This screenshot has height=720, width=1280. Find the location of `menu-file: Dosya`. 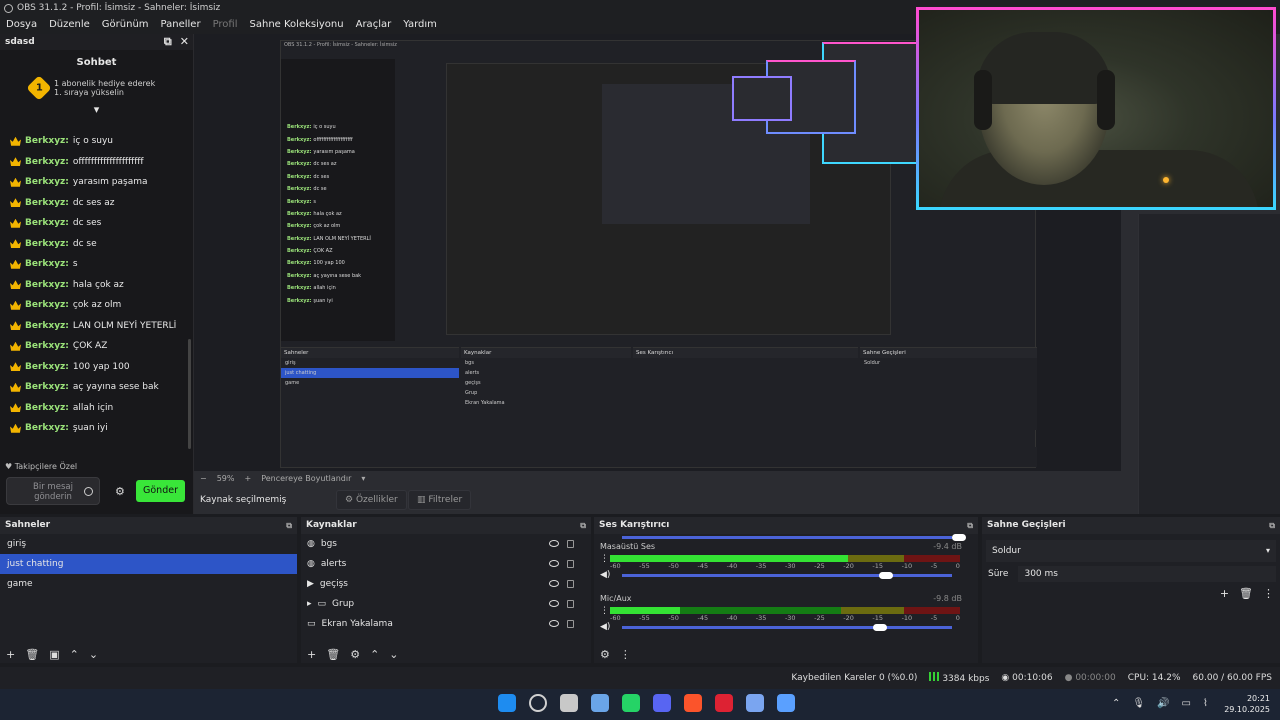

menu-file: Dosya is located at coordinates (21, 25).